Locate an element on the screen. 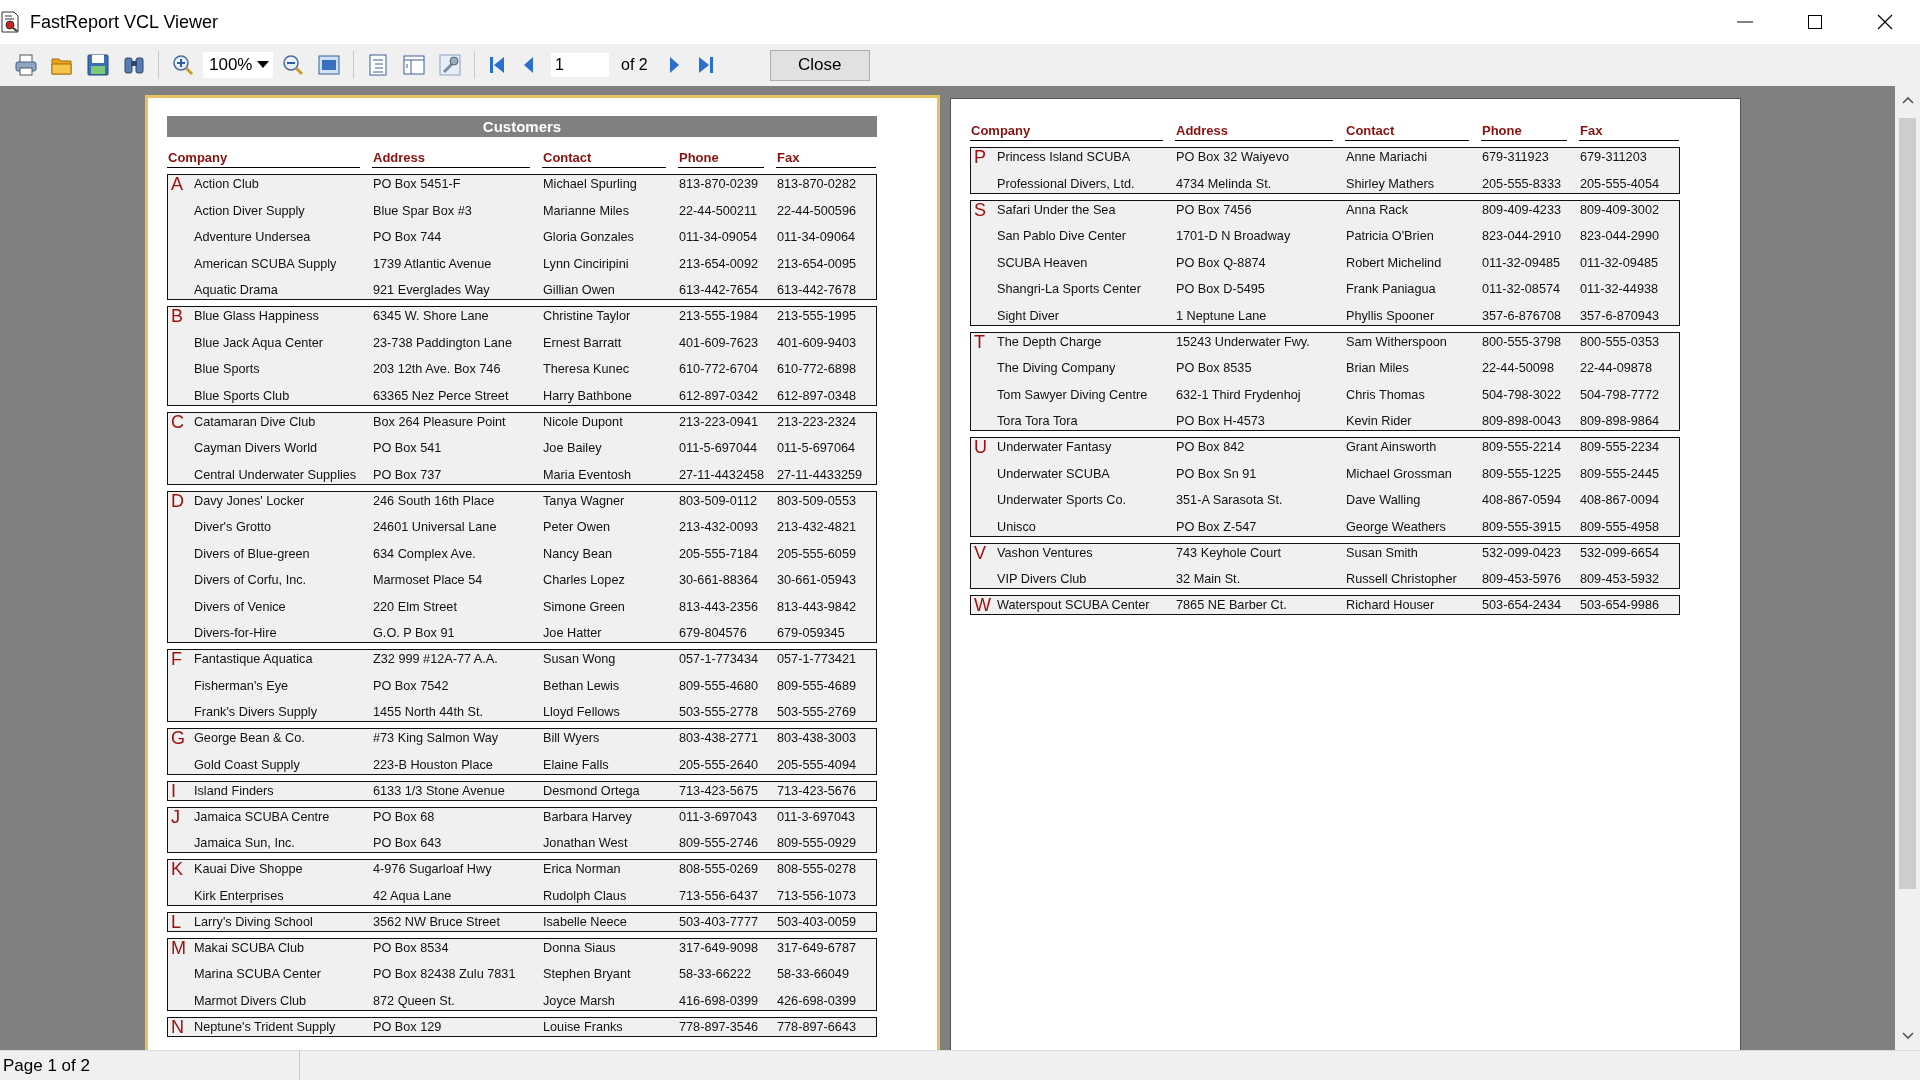  zoom-in-icon is located at coordinates (183, 65).